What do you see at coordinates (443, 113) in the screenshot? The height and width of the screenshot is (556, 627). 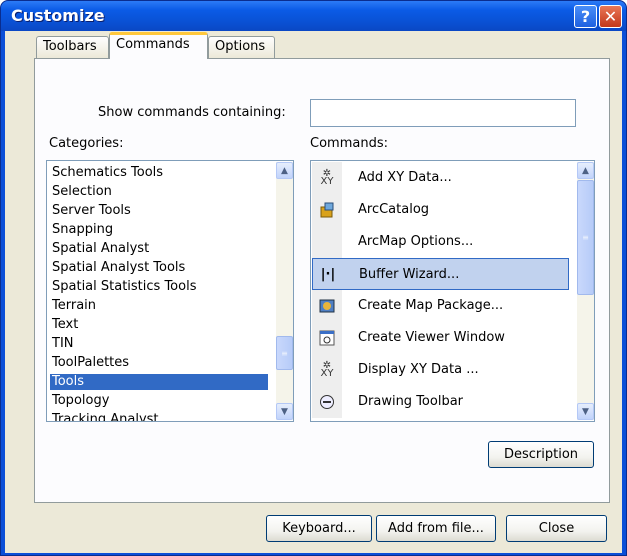 I see `filter-input` at bounding box center [443, 113].